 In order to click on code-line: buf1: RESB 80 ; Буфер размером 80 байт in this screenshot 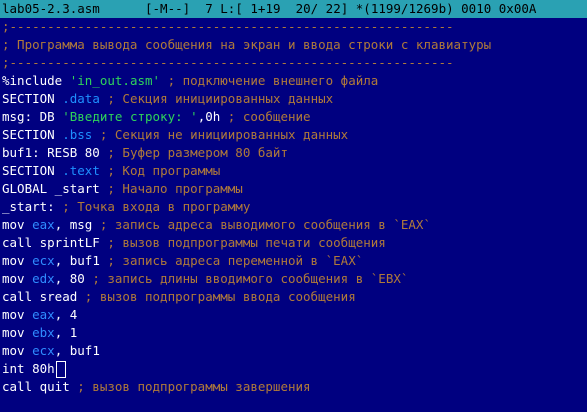, I will do `click(293, 153)`.